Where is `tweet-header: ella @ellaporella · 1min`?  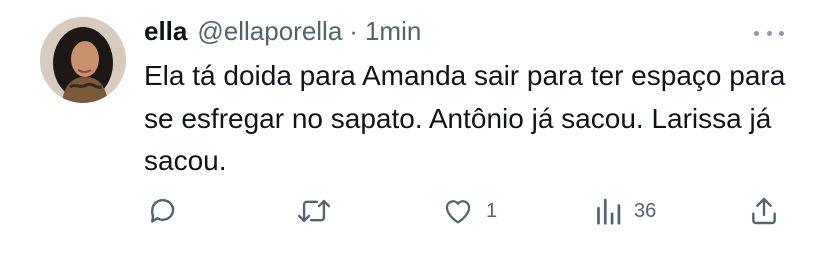 tweet-header: ella @ellaporella · 1min is located at coordinates (282, 33).